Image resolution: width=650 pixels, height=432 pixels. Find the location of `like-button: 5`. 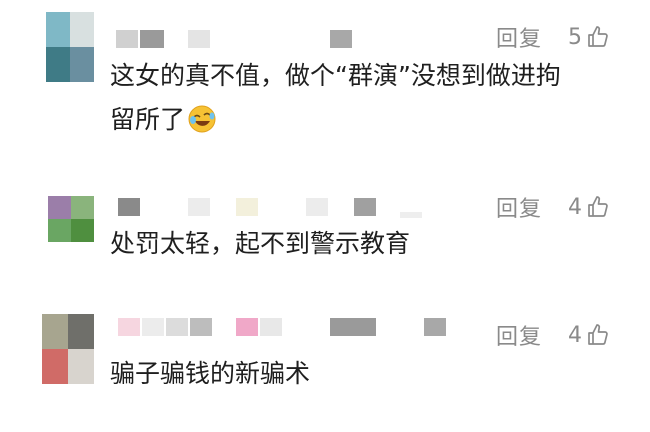

like-button: 5 is located at coordinates (589, 37).